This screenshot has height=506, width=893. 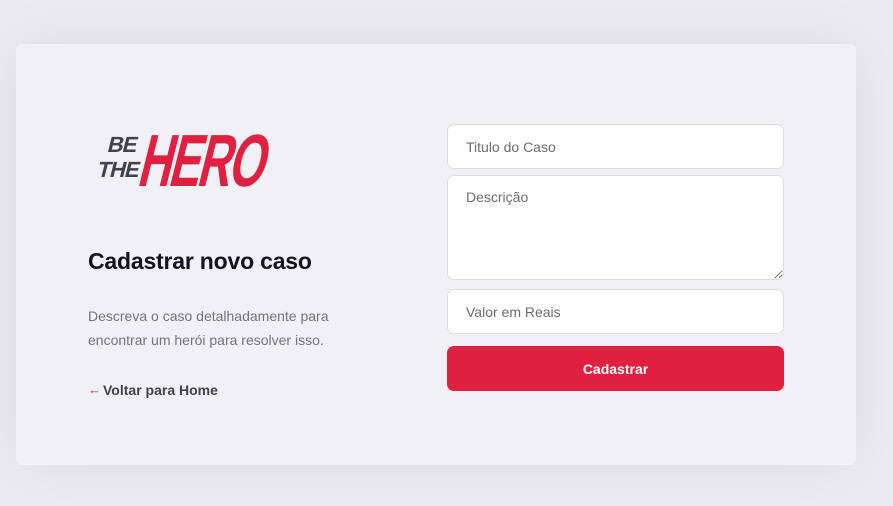 I want to click on logo-text-be: BE, so click(x=123, y=144).